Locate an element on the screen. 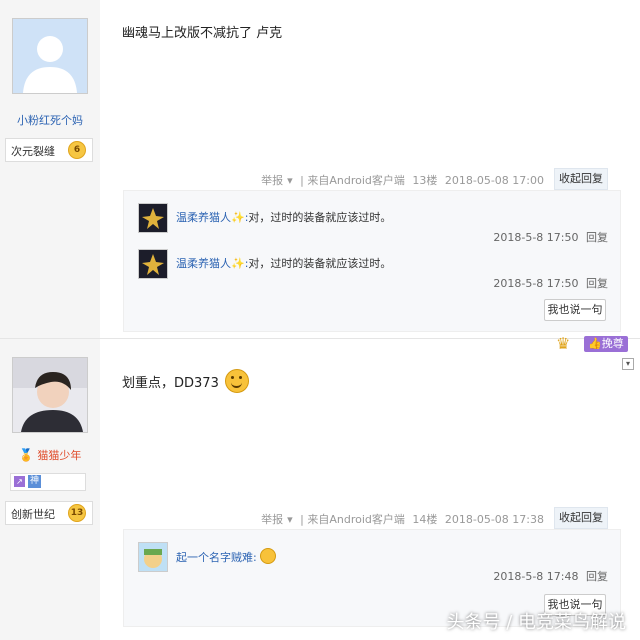  post-tail: 举报 ▾ | 来自Android客户端 13楼 2018-05-08 17:00 is located at coordinates (400, 180).